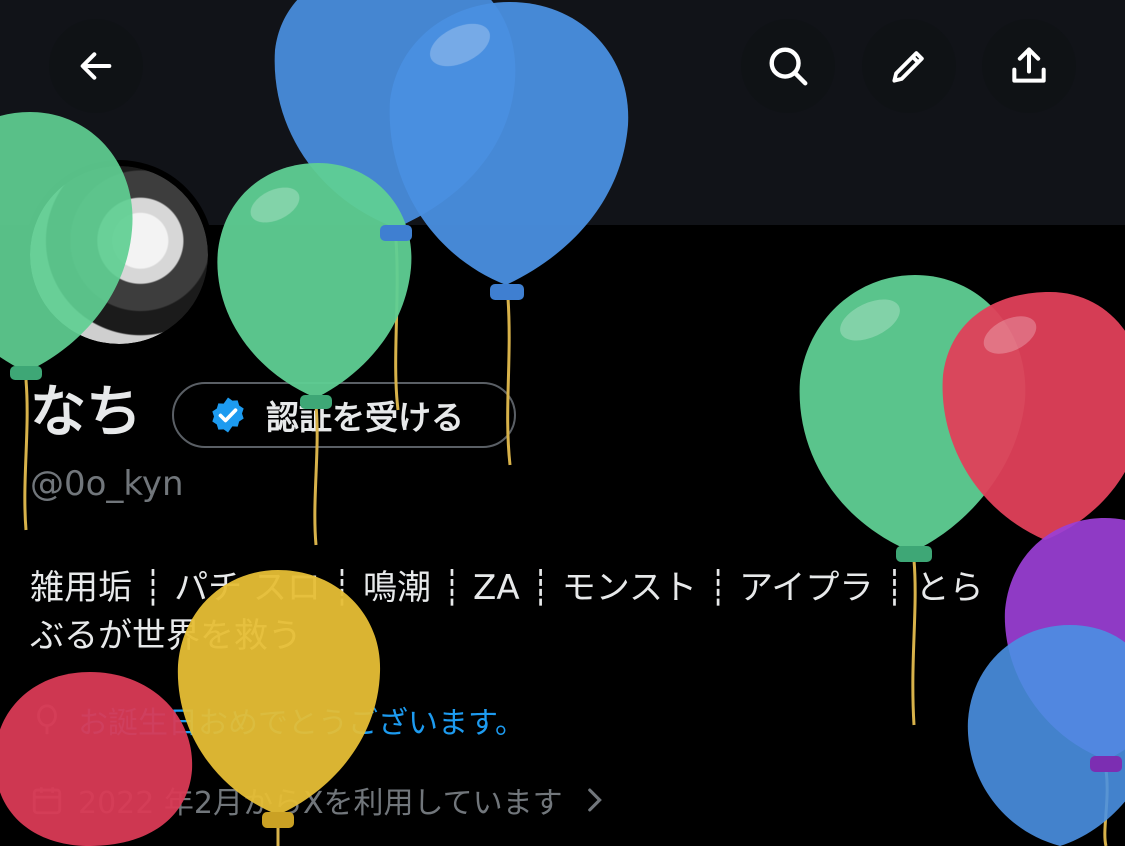 Image resolution: width=1125 pixels, height=846 pixels. Describe the element at coordinates (507, 588) in the screenshot. I see `bio-line: 雑用垢 ┊ パチ スロ ┊ 鳴潮 ┊ ZA ┊ モンスト ┊ アイプラ ┊ とら` at that location.